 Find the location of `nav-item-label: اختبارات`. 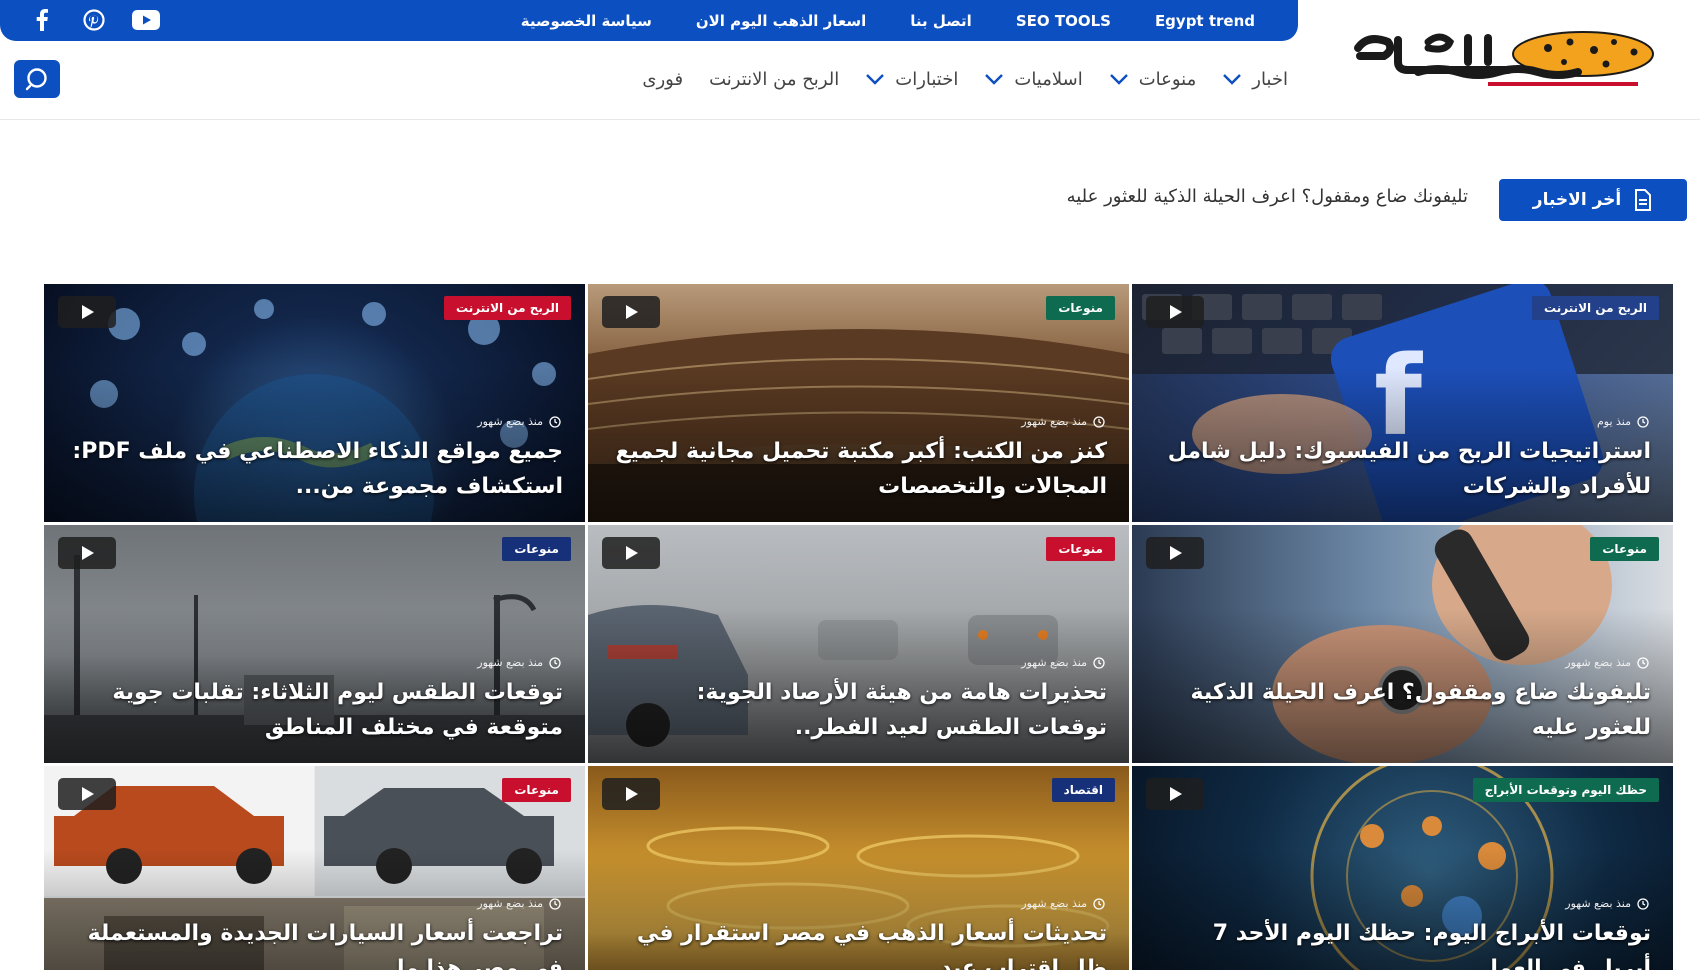

nav-item-label: اختبارات is located at coordinates (927, 79).